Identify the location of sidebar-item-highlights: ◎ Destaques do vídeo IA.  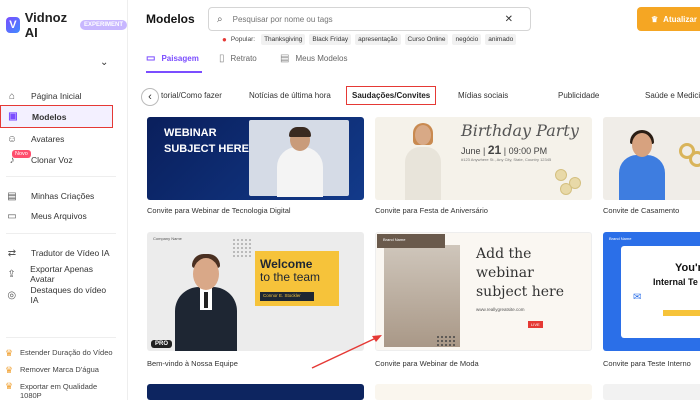
(56, 295).